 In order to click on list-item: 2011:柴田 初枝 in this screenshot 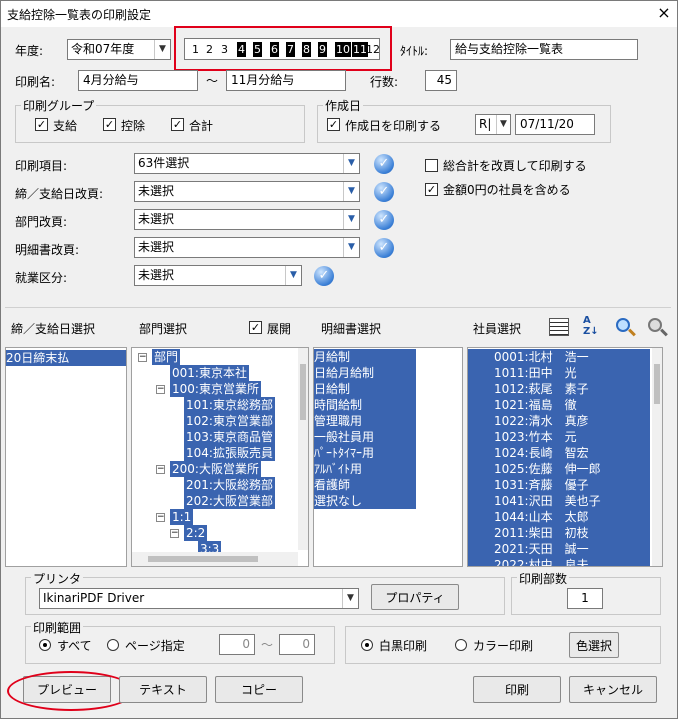, I will do `click(559, 533)`.